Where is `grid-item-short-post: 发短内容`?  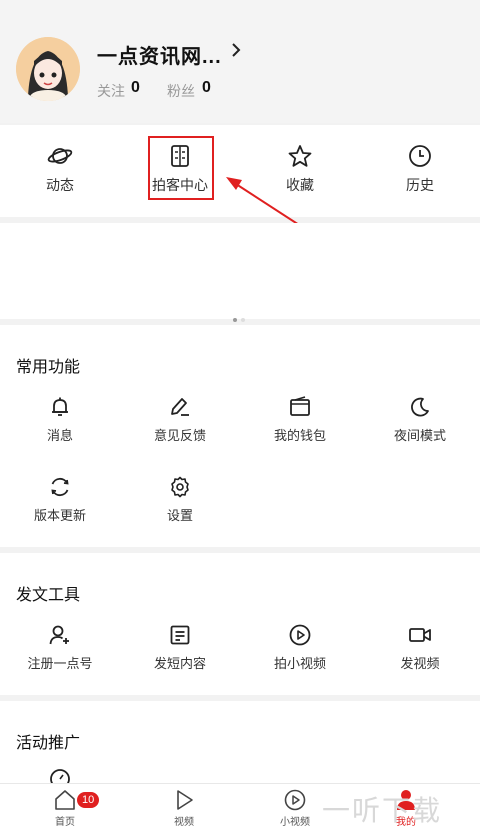 grid-item-short-post: 发短内容 is located at coordinates (180, 647).